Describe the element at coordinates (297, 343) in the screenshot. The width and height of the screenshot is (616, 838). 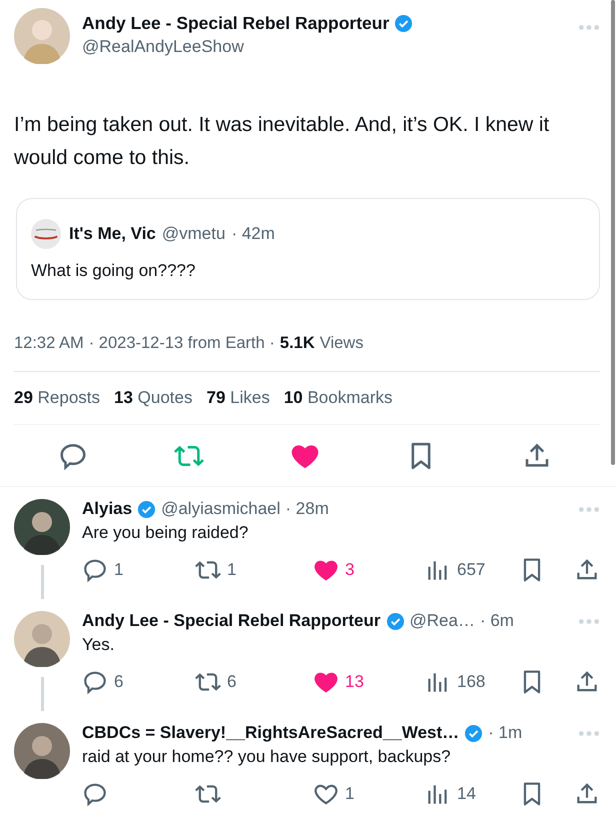
I see `views-count: 5.1K` at that location.